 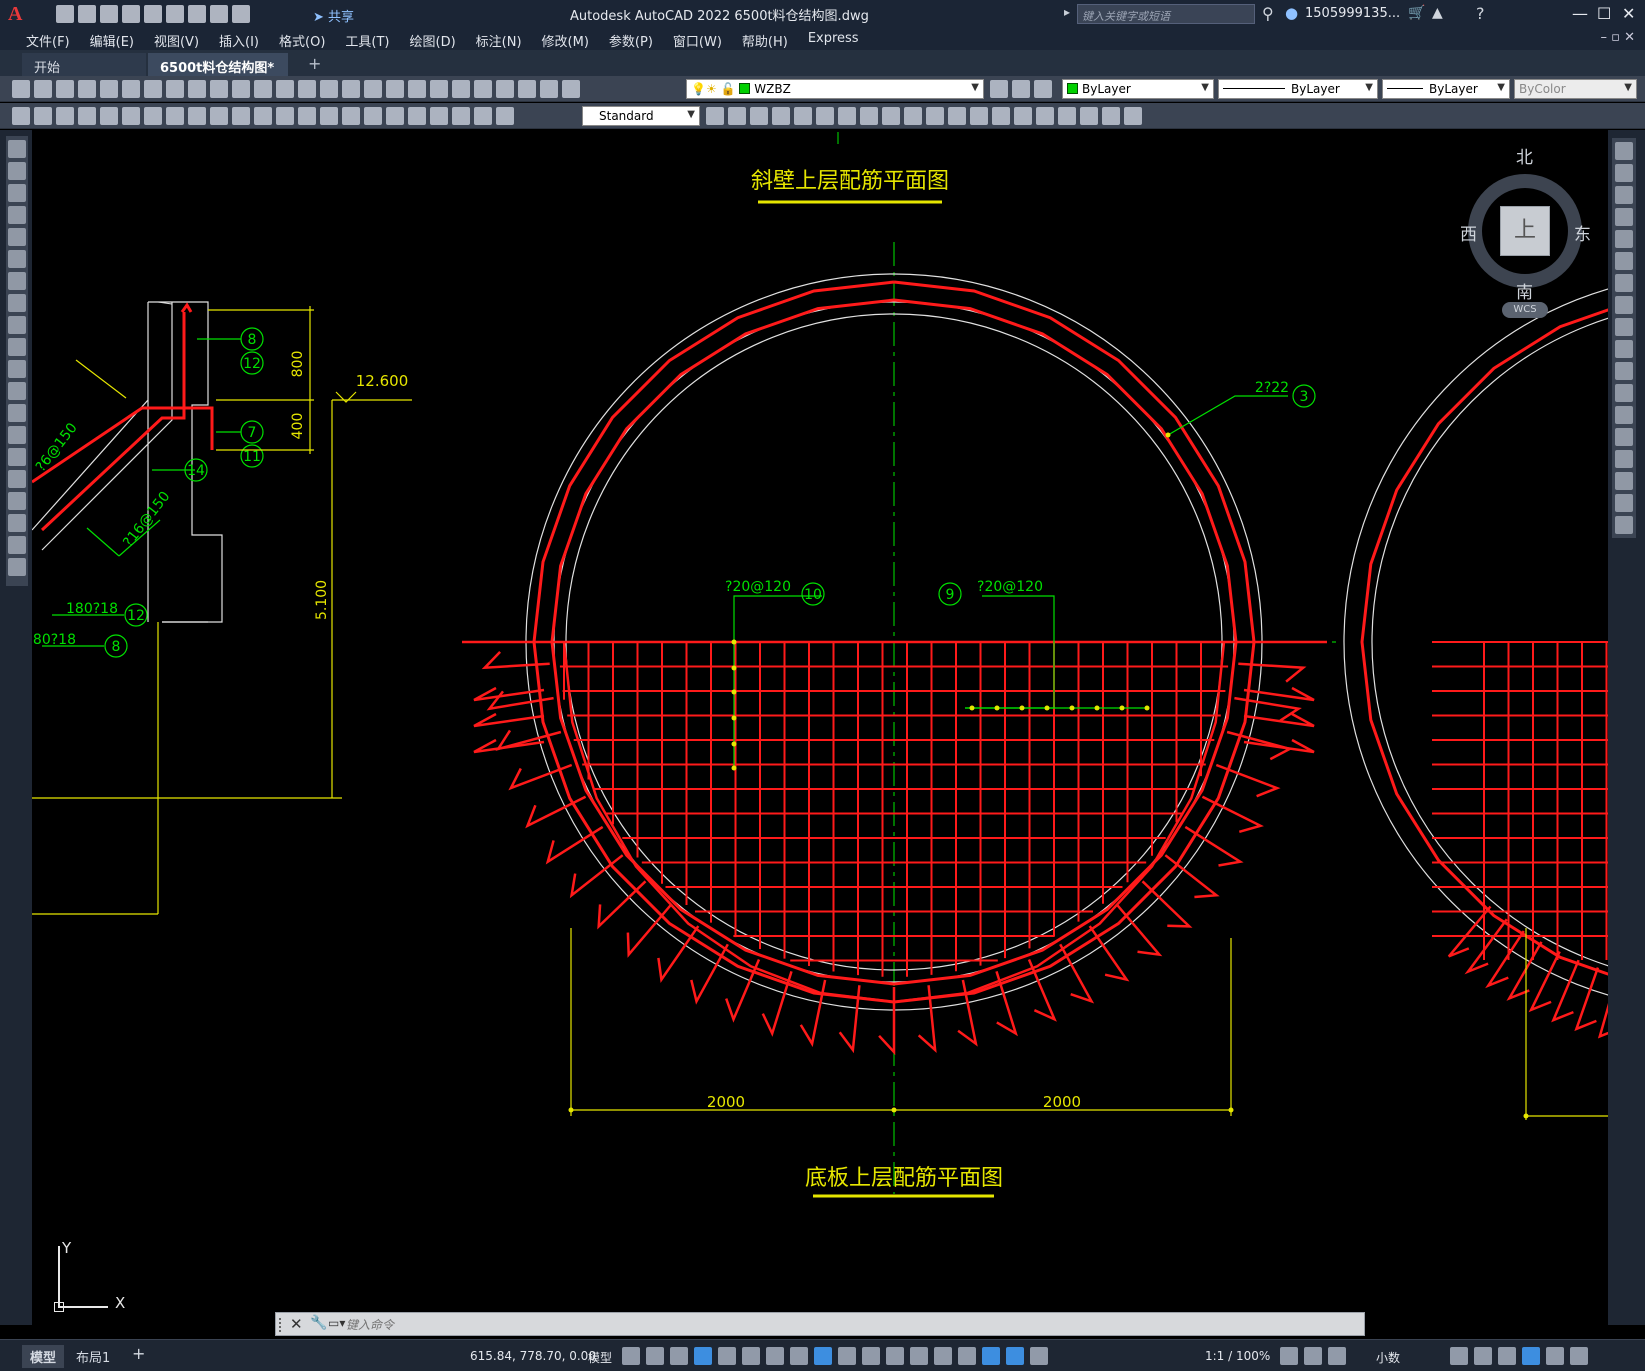 I want to click on ellipse-arc-icon, so click(x=17, y=369).